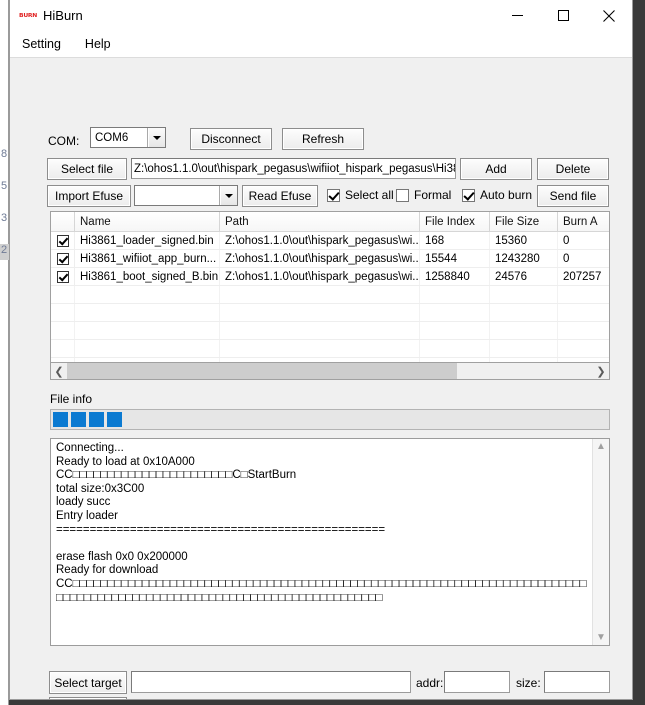  What do you see at coordinates (583, 276) in the screenshot?
I see `table-cell-burn-addr: 207257` at bounding box center [583, 276].